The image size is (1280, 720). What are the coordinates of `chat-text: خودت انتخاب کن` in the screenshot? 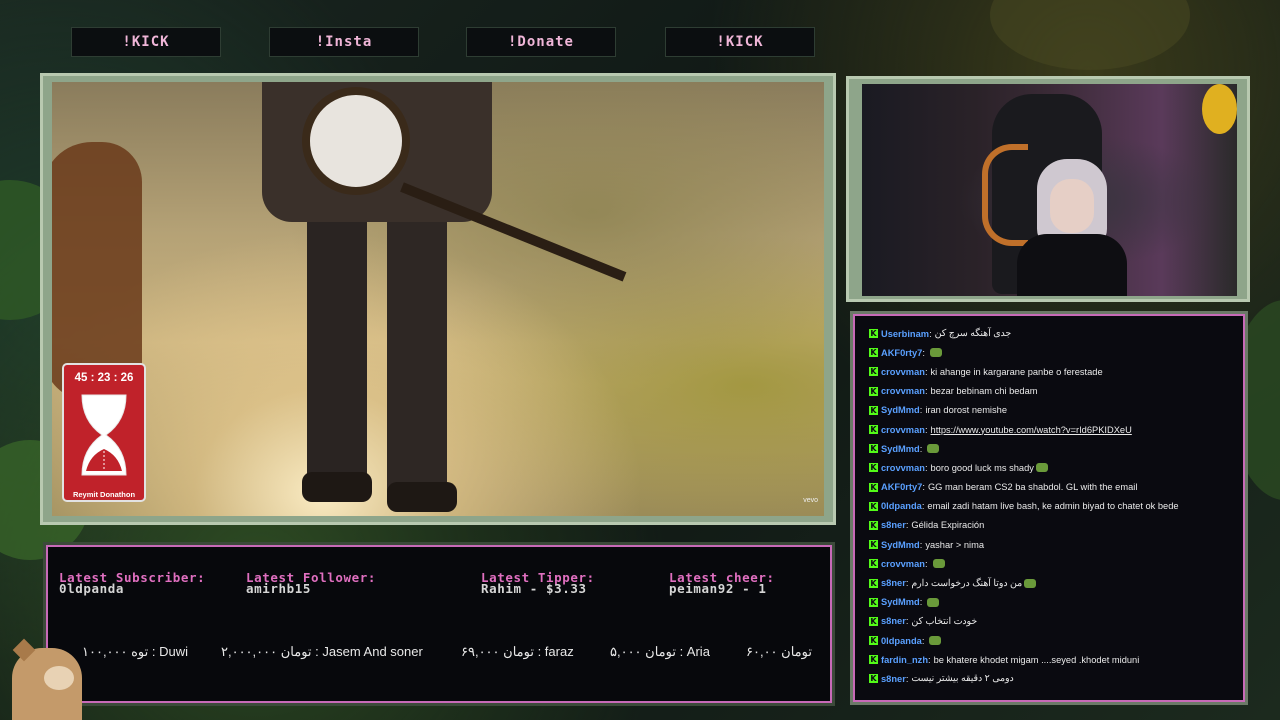 It's located at (944, 620).